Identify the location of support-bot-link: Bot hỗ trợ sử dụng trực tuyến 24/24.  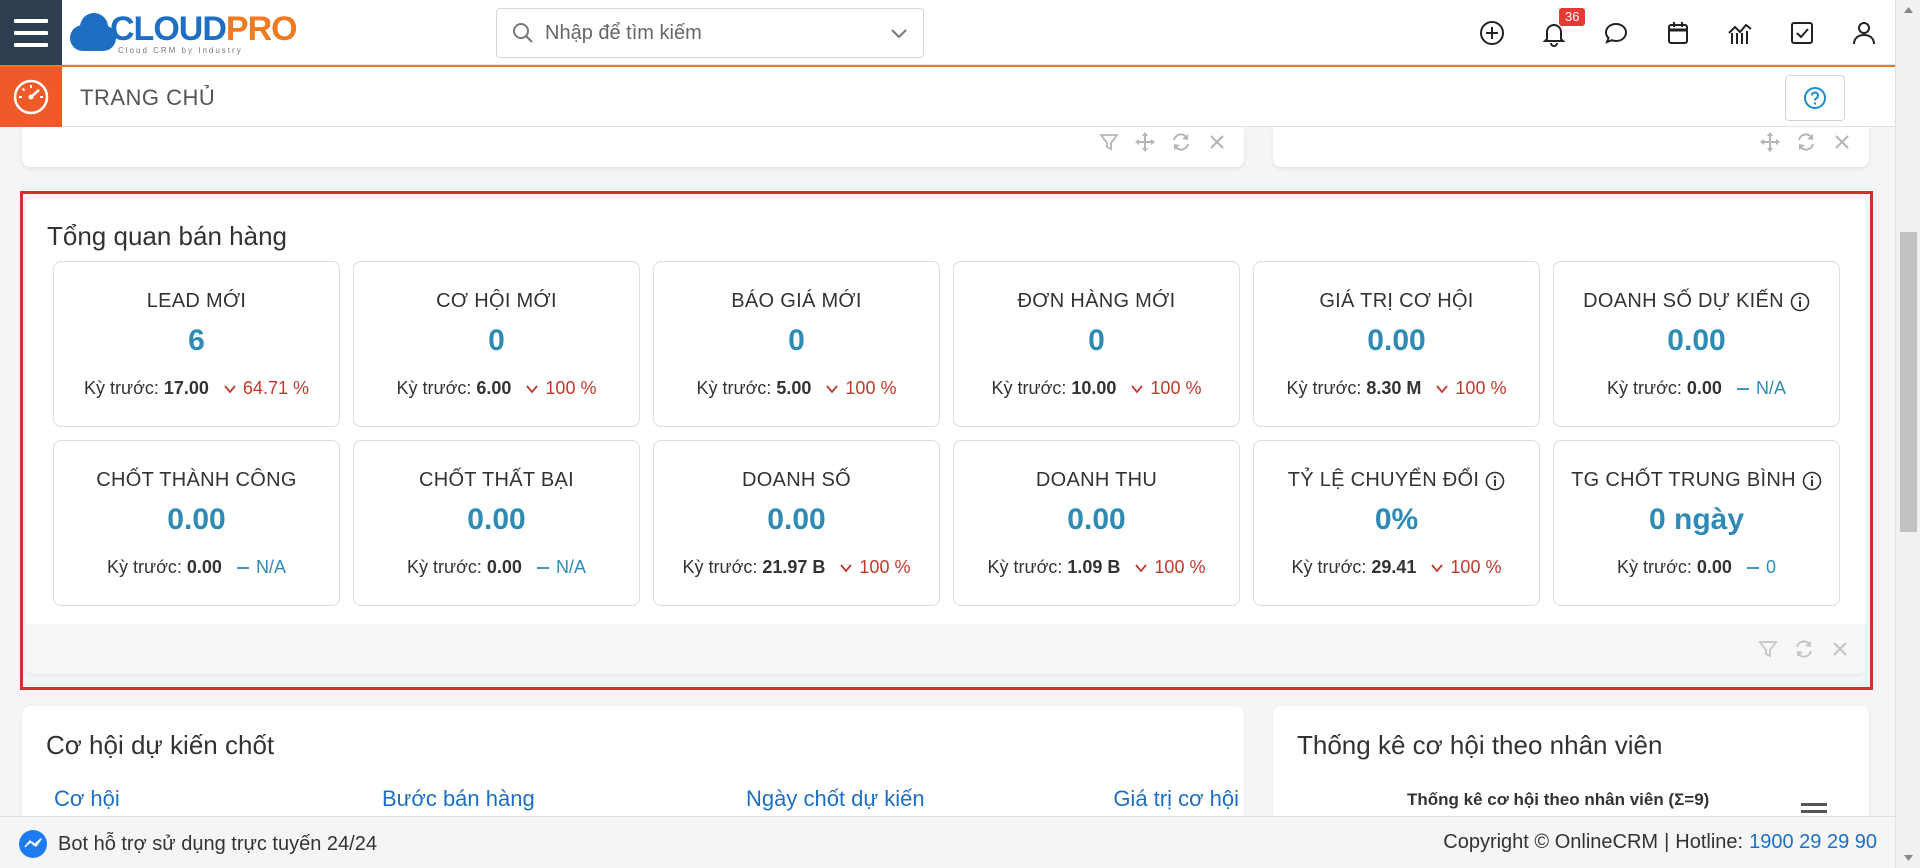
(197, 844).